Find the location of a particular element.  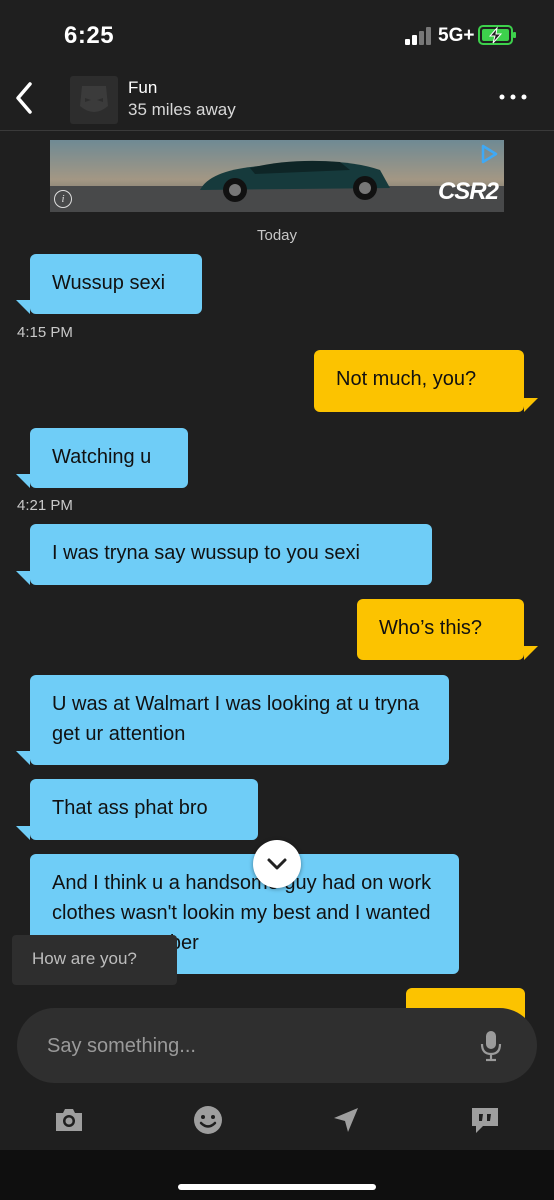

status-time: 6:25 is located at coordinates (89, 35).